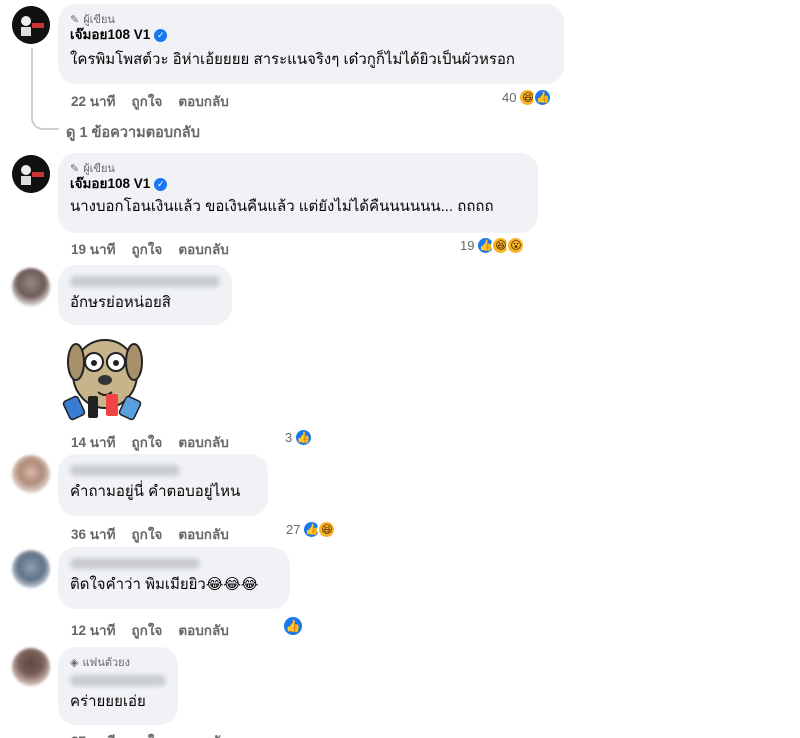  What do you see at coordinates (106, 663) in the screenshot?
I see `badge-label: แฟนตัวยง` at bounding box center [106, 663].